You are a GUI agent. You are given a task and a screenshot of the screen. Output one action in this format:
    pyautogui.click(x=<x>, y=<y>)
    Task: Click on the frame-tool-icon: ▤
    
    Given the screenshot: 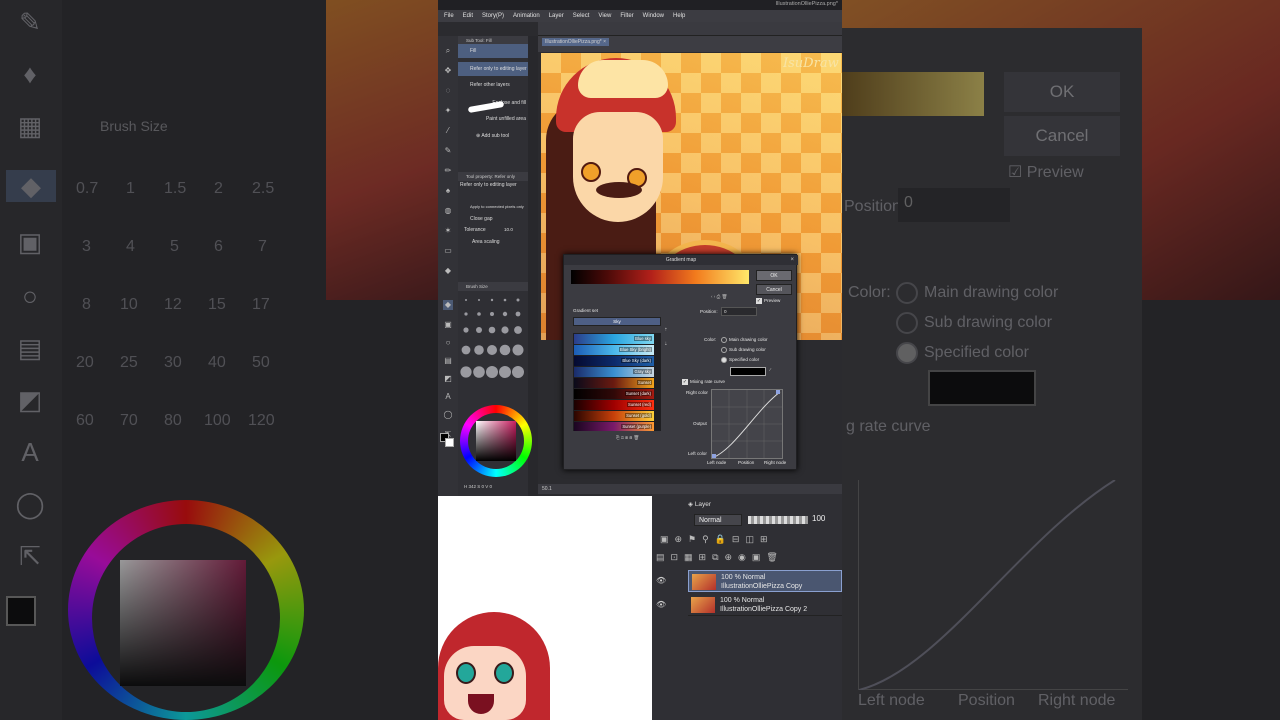 What is the action you would take?
    pyautogui.click(x=448, y=361)
    